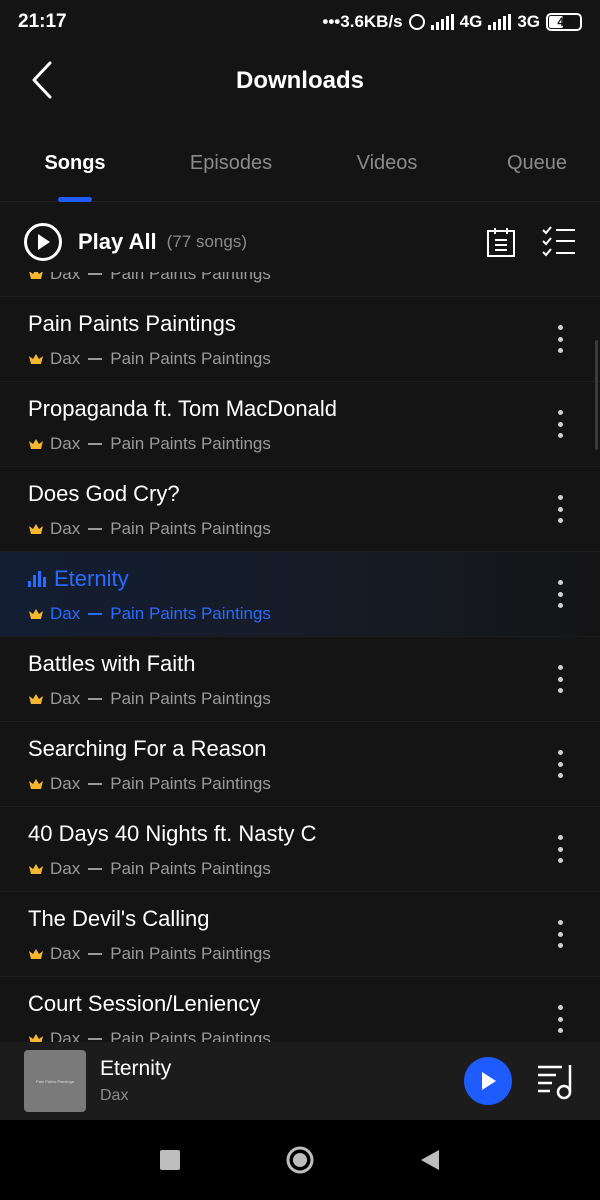  I want to click on square-icon, so click(170, 1160).